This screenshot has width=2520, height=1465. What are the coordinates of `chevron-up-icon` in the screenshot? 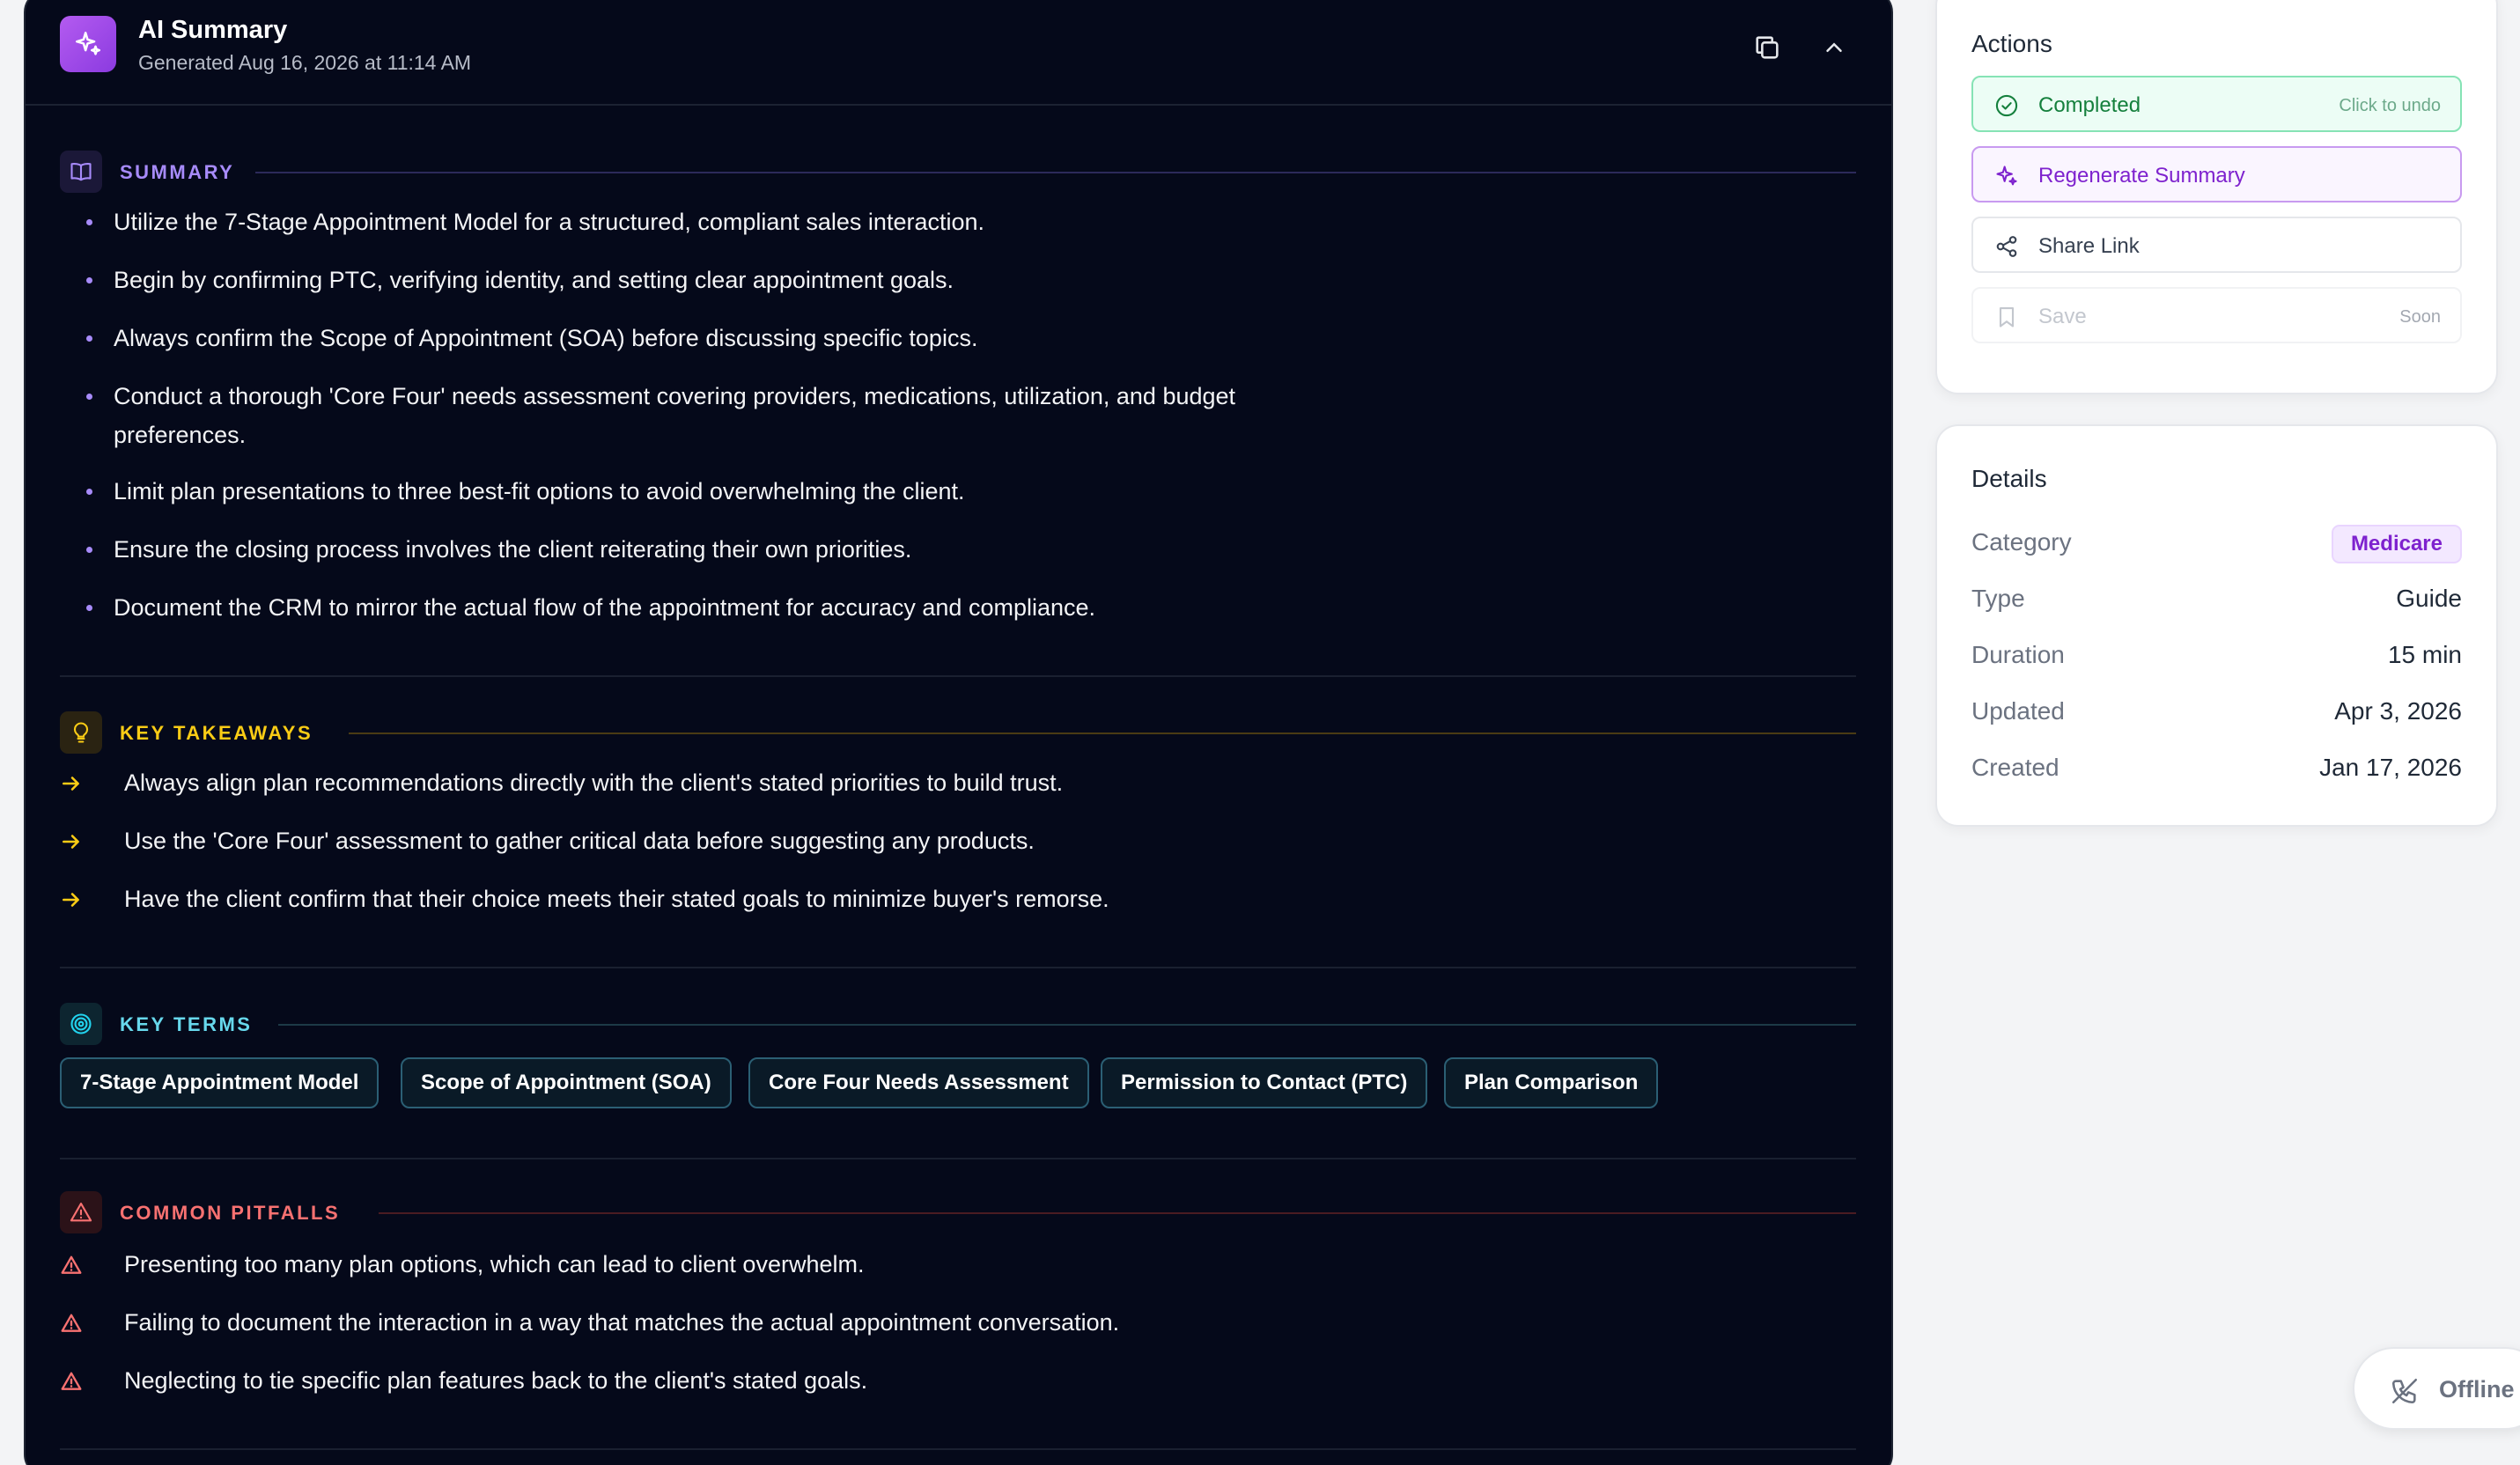 It's located at (1834, 47).